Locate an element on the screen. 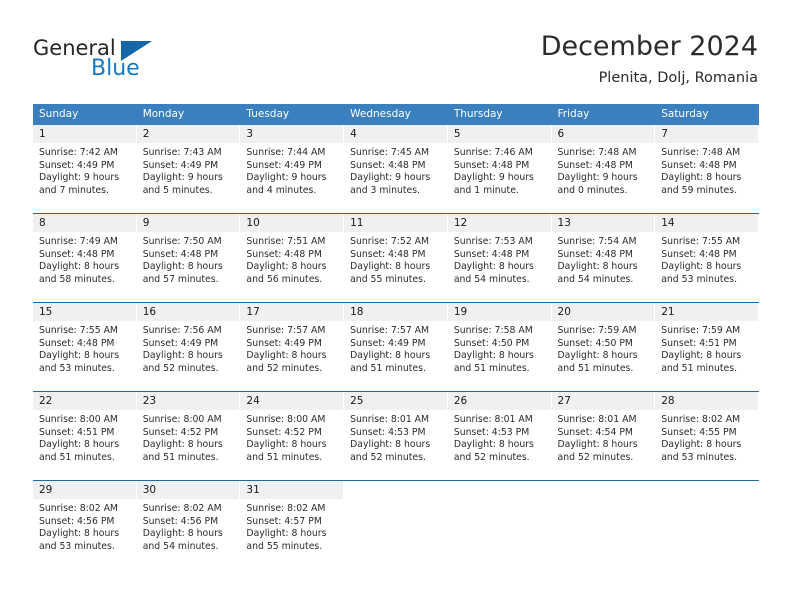  day-number: 18 is located at coordinates (396, 312).